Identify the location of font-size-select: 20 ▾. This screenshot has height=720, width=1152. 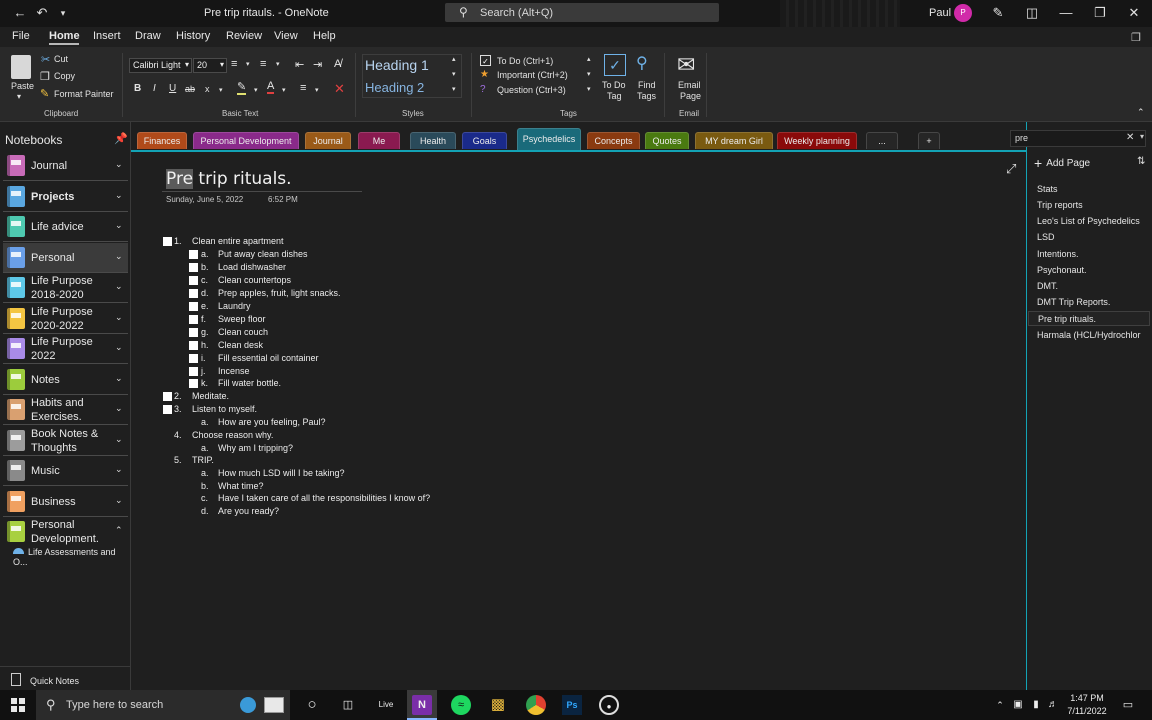
(210, 65).